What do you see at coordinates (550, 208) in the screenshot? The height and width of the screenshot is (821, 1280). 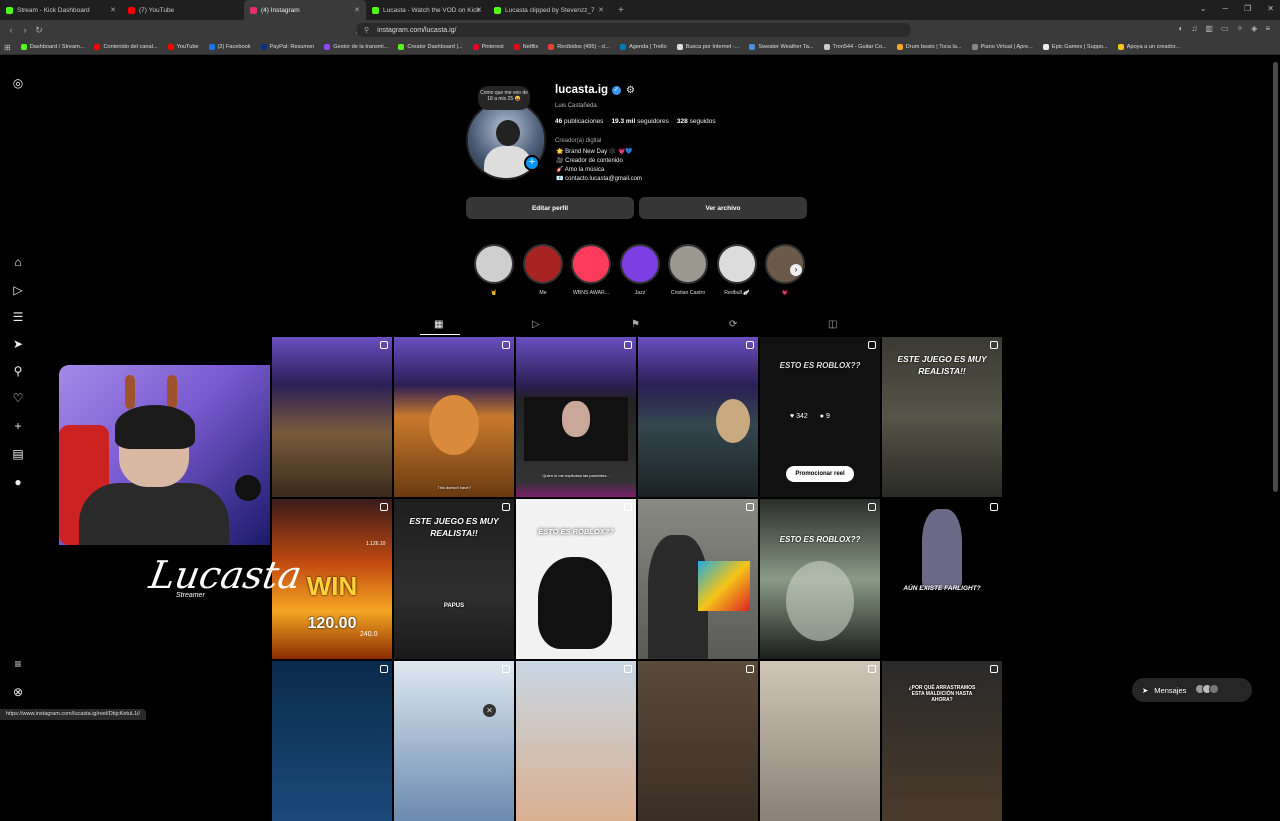 I see `edit-profile-button: Editar perfil` at bounding box center [550, 208].